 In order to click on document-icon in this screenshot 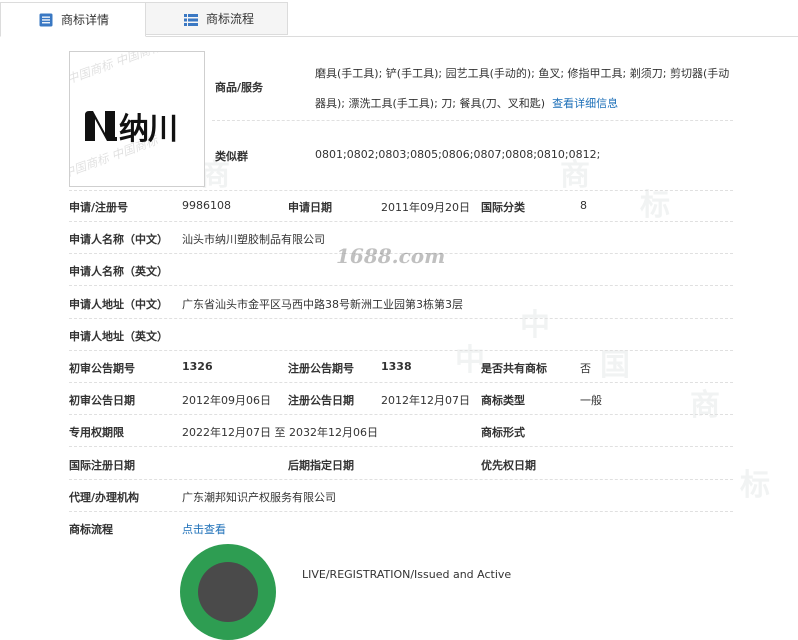, I will do `click(46, 20)`.